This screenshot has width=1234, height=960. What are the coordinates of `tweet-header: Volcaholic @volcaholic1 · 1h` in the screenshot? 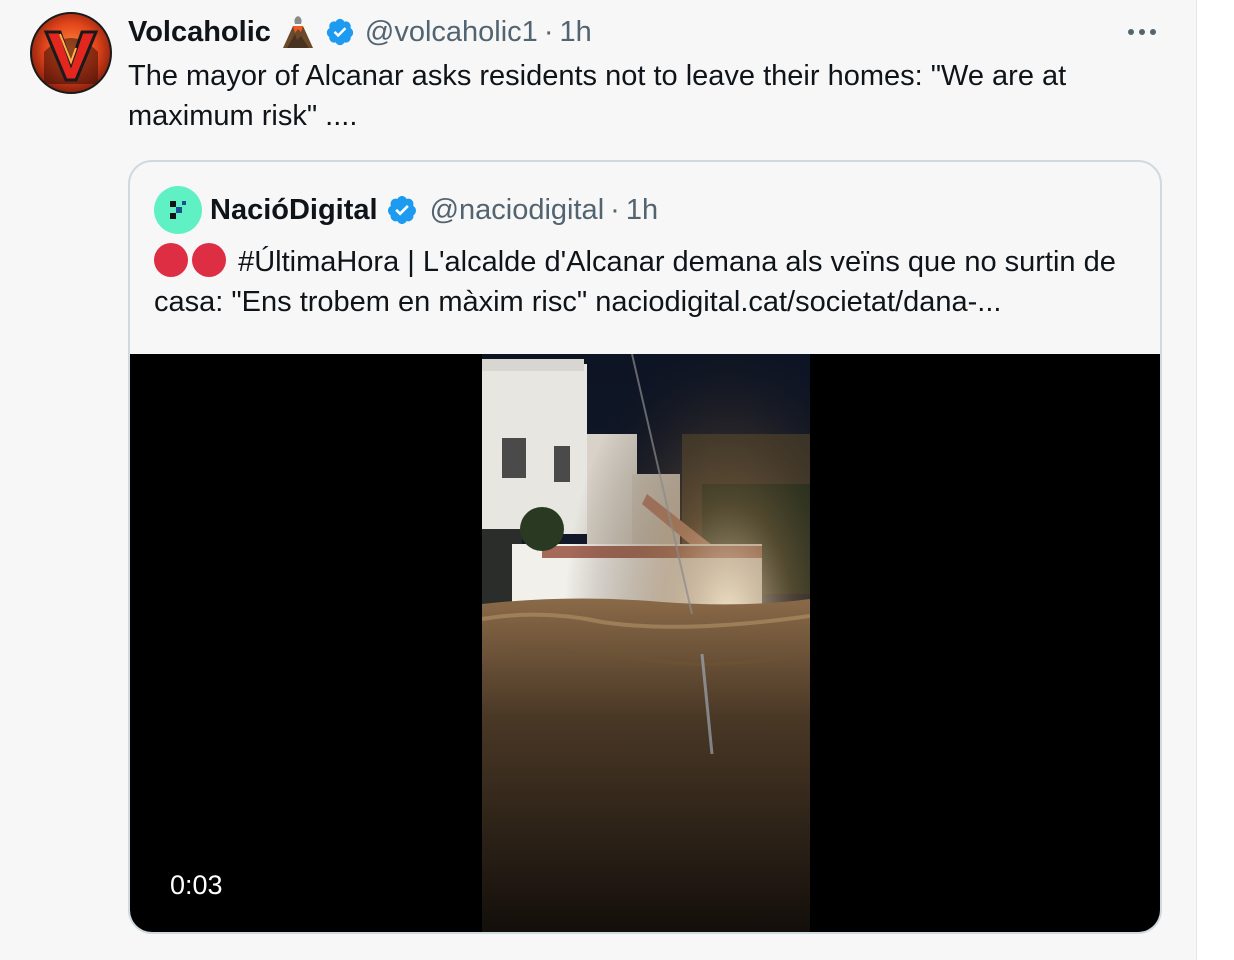 It's located at (360, 32).